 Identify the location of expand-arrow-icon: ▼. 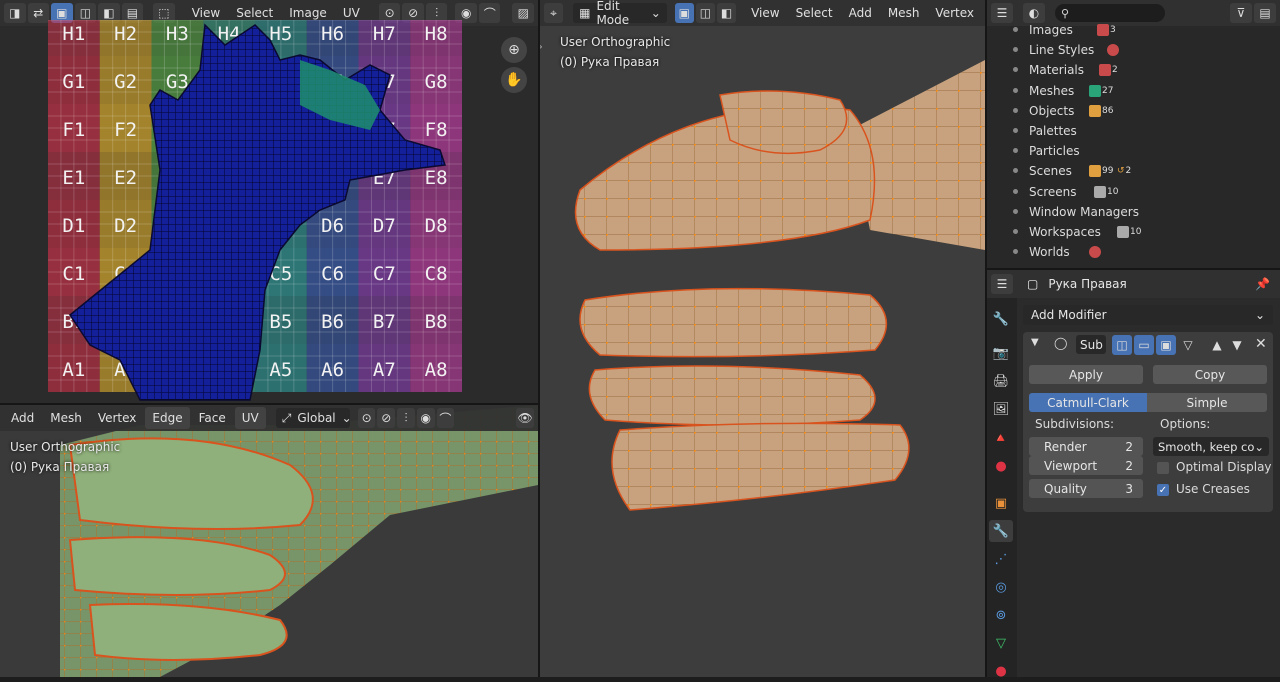
(1035, 342).